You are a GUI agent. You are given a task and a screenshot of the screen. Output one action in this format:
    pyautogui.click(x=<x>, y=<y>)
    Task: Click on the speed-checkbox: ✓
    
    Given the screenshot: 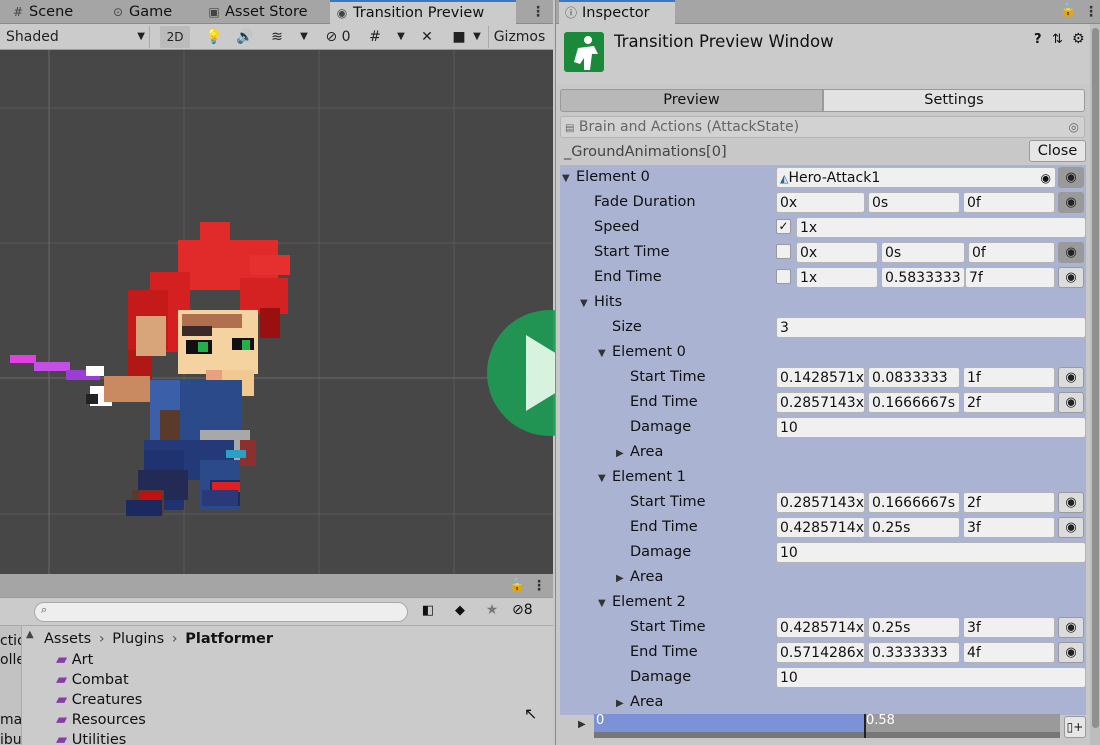 What is the action you would take?
    pyautogui.click(x=783, y=226)
    